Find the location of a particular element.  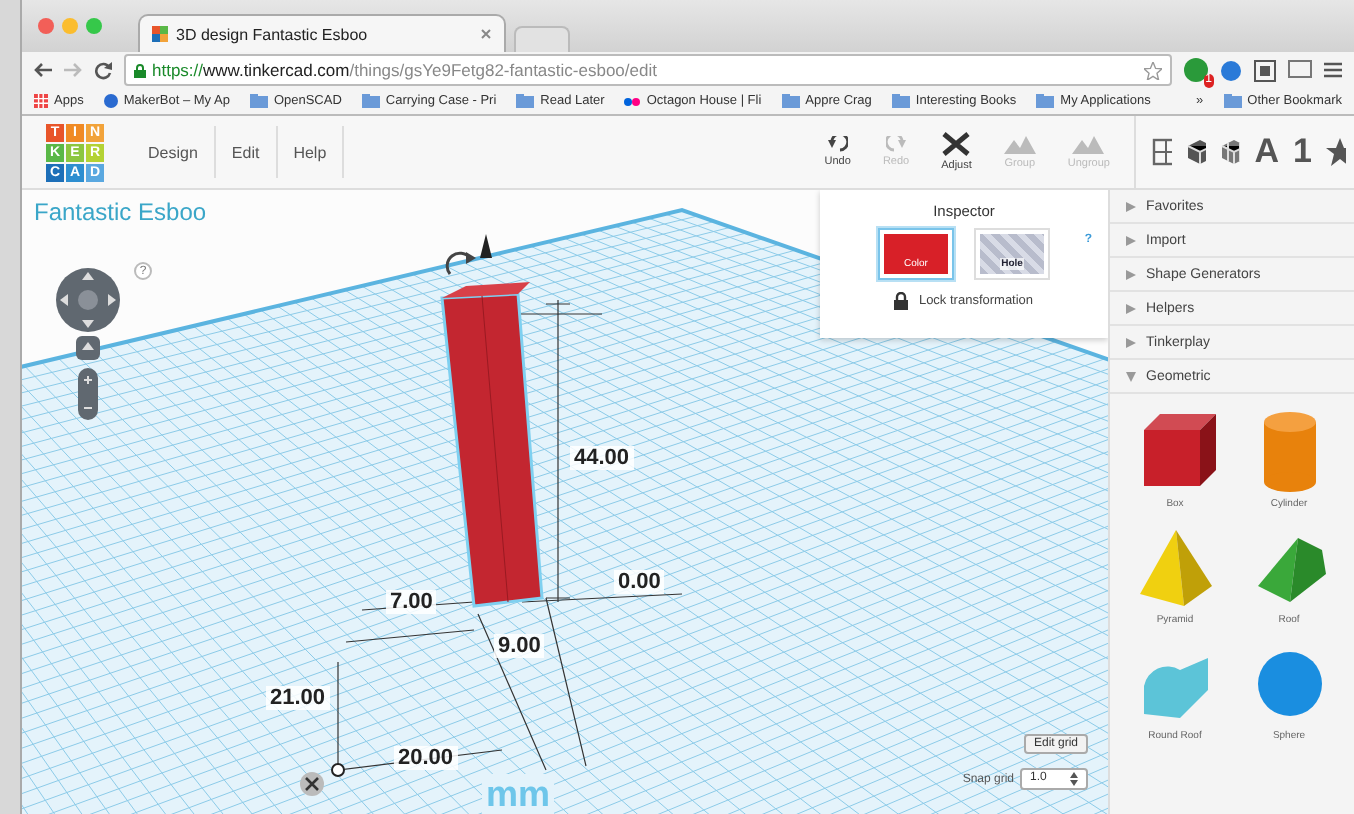

undo-icon is located at coordinates (837, 144).